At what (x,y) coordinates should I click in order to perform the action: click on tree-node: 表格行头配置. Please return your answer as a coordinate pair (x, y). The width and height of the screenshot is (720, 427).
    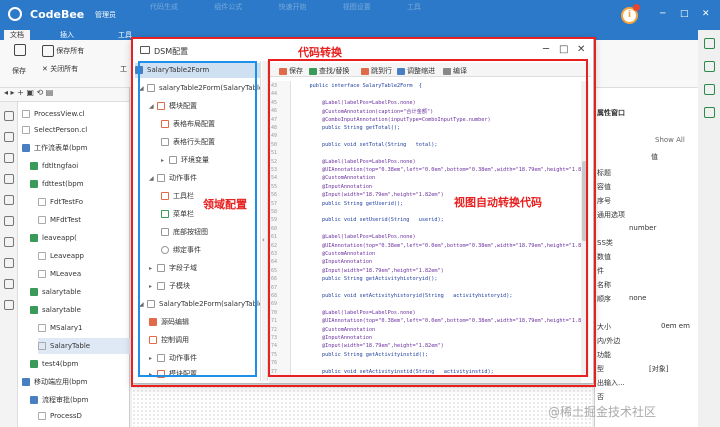
    Looking at the image, I should click on (210, 142).